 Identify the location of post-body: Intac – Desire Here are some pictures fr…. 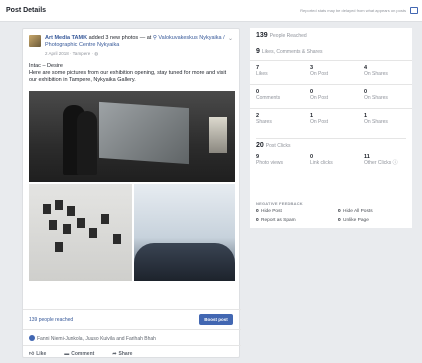
(132, 73).